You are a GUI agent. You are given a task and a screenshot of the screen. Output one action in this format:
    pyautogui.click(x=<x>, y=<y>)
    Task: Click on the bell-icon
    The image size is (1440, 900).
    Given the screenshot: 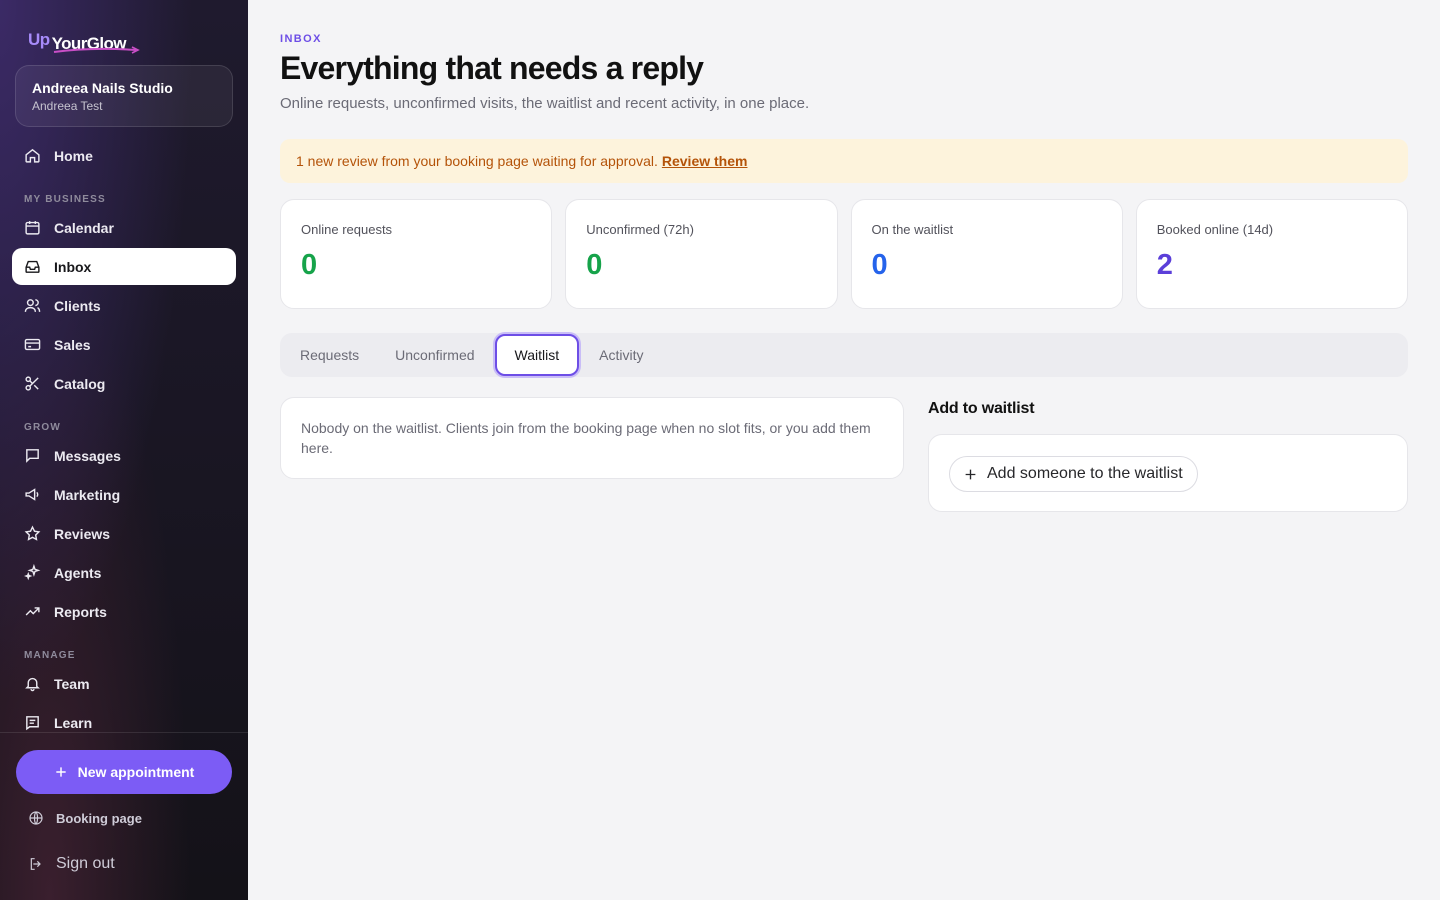 What is the action you would take?
    pyautogui.click(x=32, y=684)
    